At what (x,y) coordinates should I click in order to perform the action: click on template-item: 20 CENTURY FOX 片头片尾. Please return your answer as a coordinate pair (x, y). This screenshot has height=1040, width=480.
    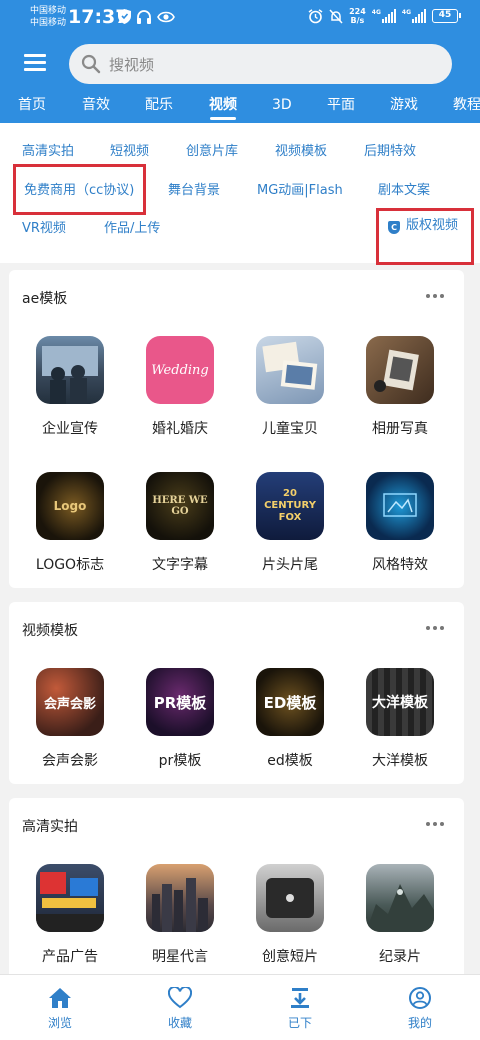
    Looking at the image, I should click on (290, 523).